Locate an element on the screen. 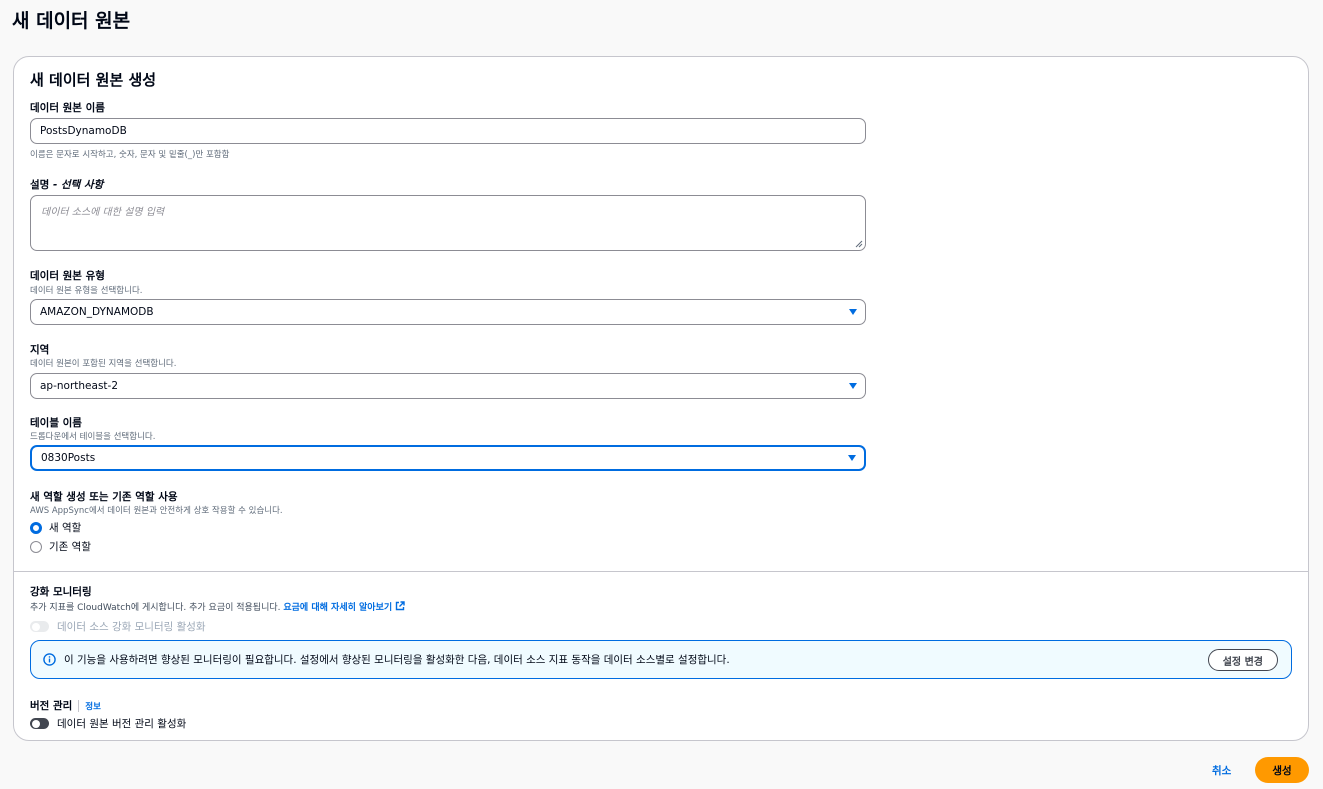 This screenshot has height=789, width=1323. card-title: 새 데이터 원본 생성 is located at coordinates (93, 80).